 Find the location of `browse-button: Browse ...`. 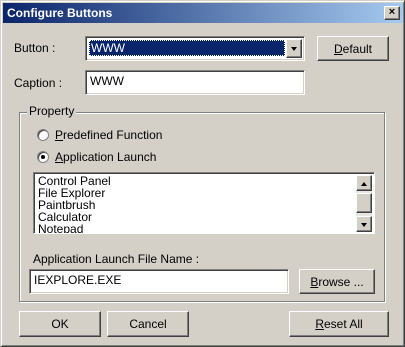

browse-button: Browse ... is located at coordinates (337, 281).